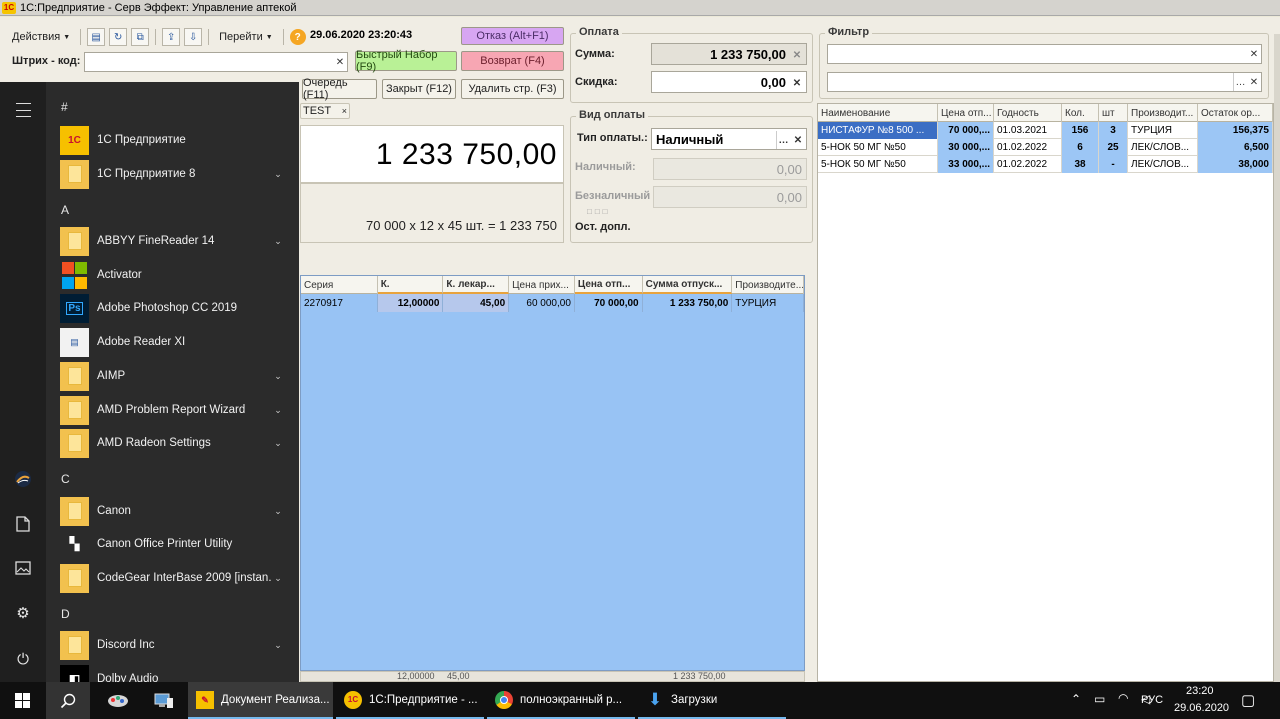 This screenshot has width=1280, height=719. I want to click on barcode-input: ✕, so click(216, 62).